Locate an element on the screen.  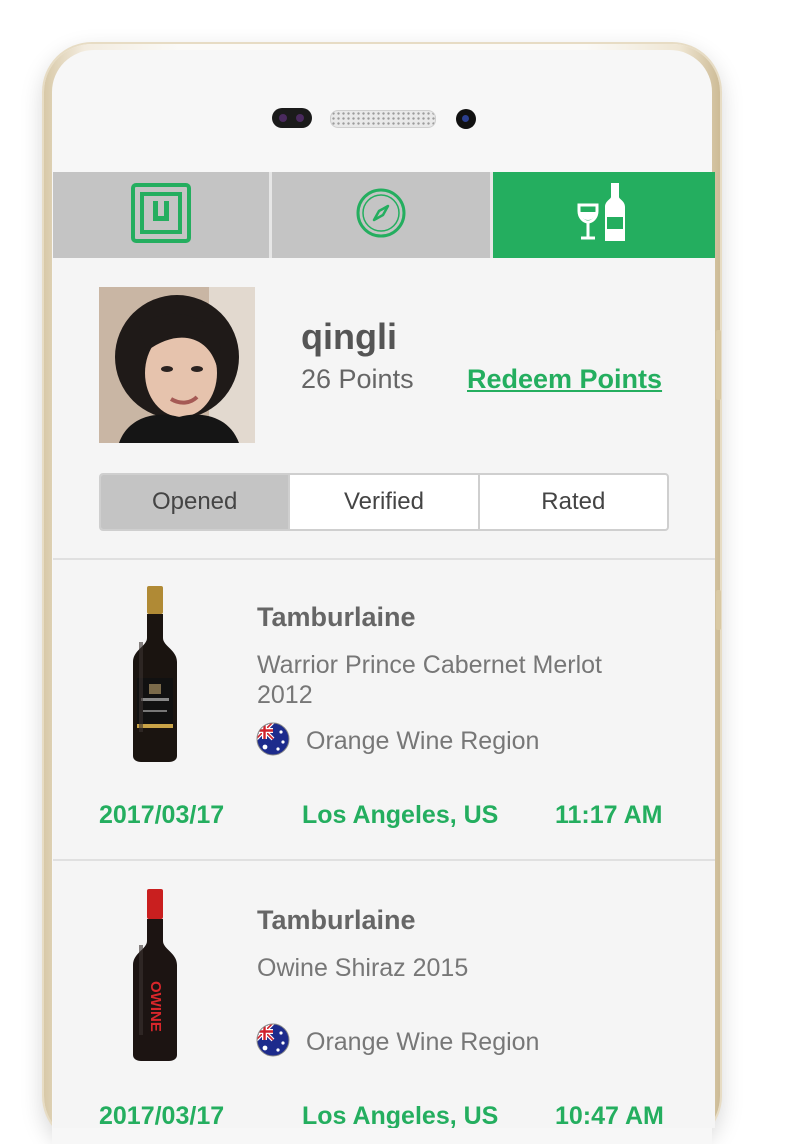
points-balance: 26 Points is located at coordinates (357, 379).